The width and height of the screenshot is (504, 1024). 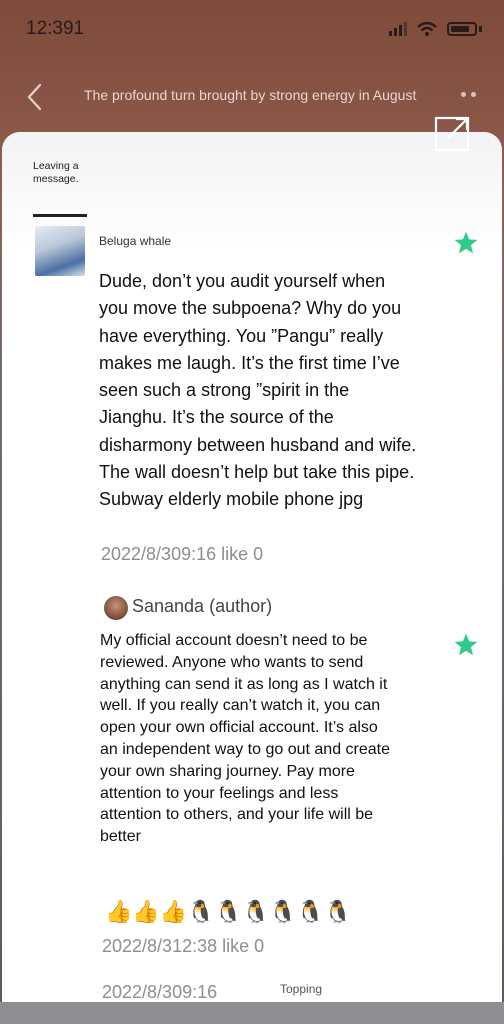 What do you see at coordinates (135, 241) in the screenshot?
I see `comment-author: Beluga whale` at bounding box center [135, 241].